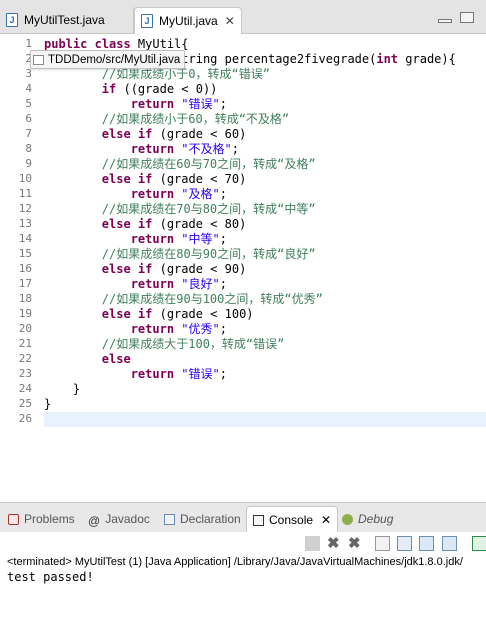  Describe the element at coordinates (243, 594) in the screenshot. I see `console-output: test passed!` at that location.